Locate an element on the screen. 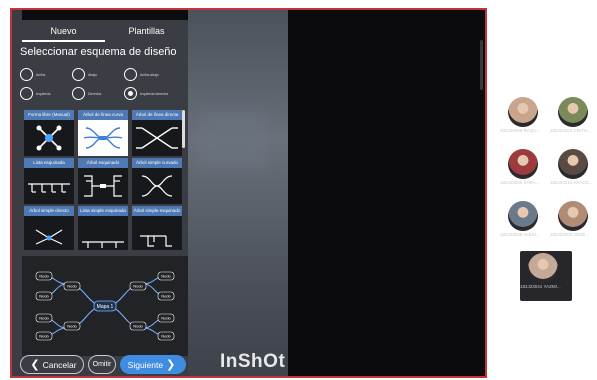 Image resolution: width=597 pixels, height=380 pixels. radio-izquierda: Izquierda is located at coordinates (46, 93).